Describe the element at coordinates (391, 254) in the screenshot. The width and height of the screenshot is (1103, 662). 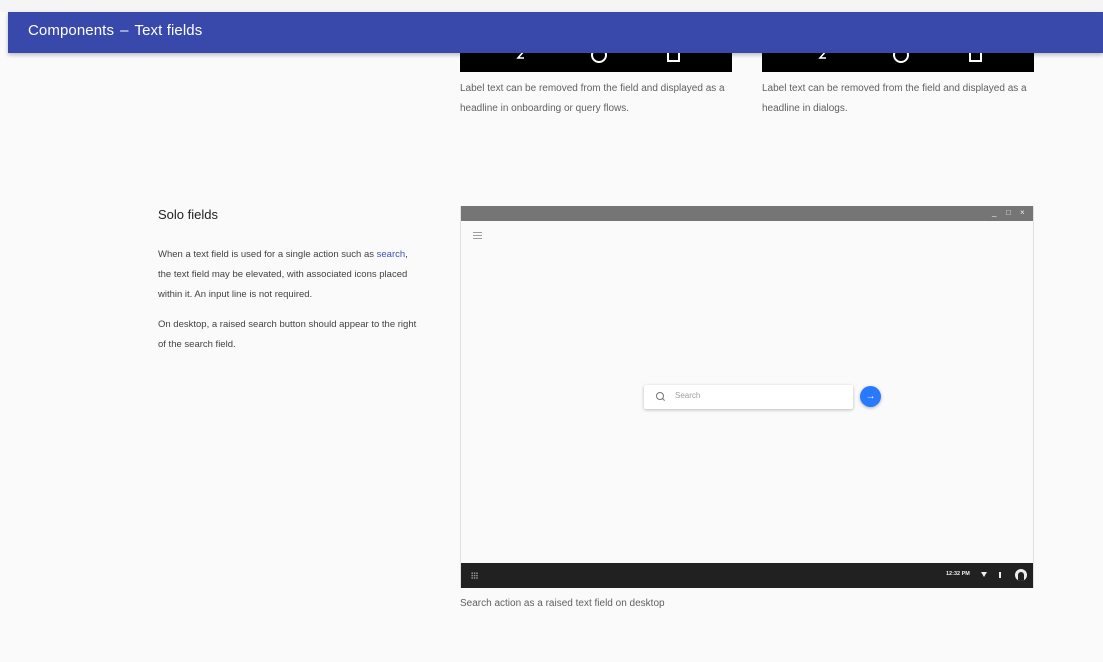
I see `search-link: search` at that location.